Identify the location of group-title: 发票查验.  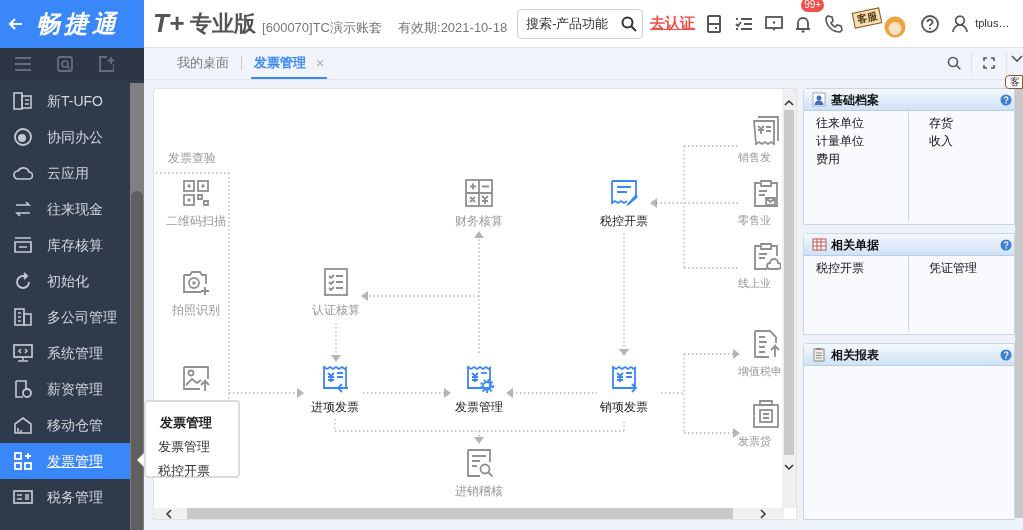
(192, 158).